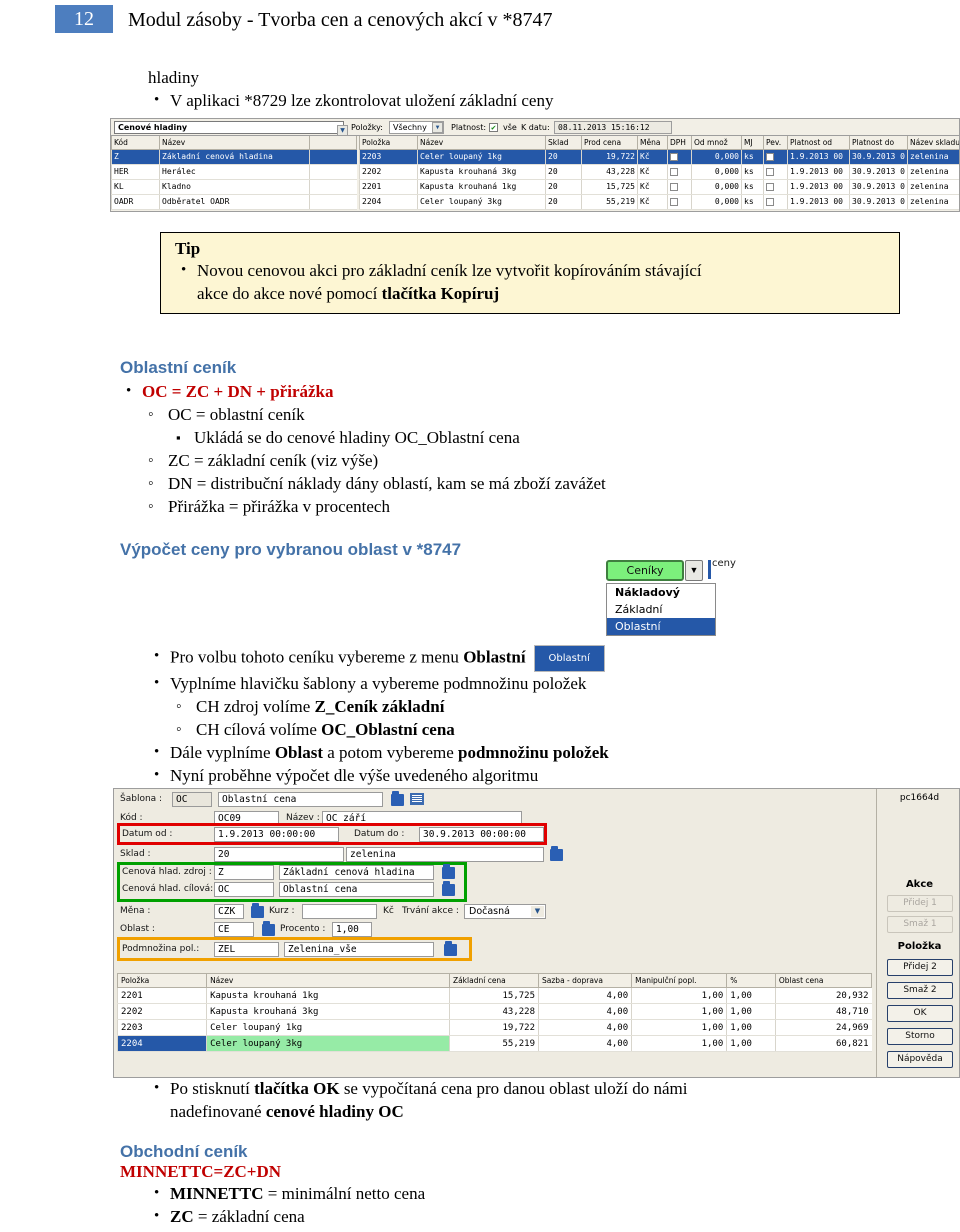 The width and height of the screenshot is (960, 1232). I want to click on hladiny-window-combo: Cenové hladiny ▼, so click(231, 128).